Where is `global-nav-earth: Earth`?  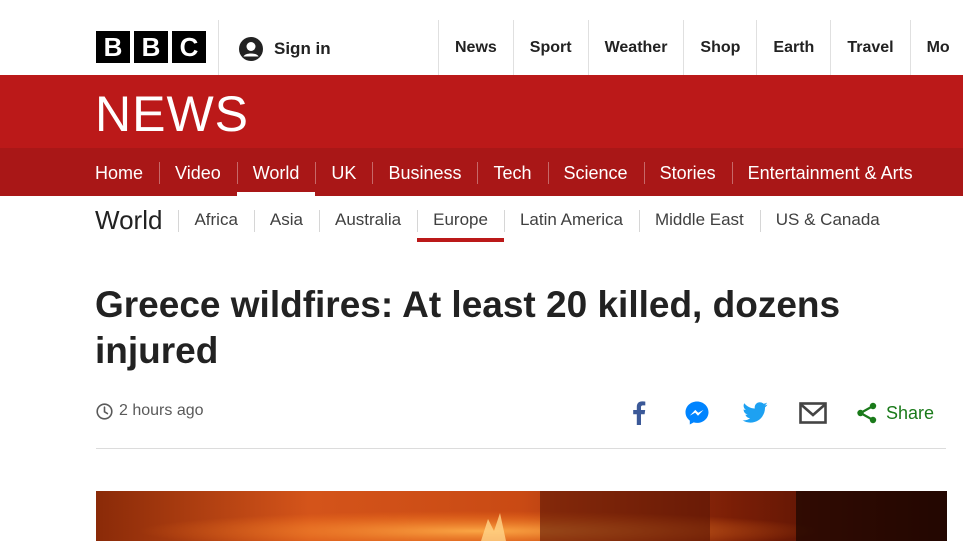
global-nav-earth: Earth is located at coordinates (793, 47).